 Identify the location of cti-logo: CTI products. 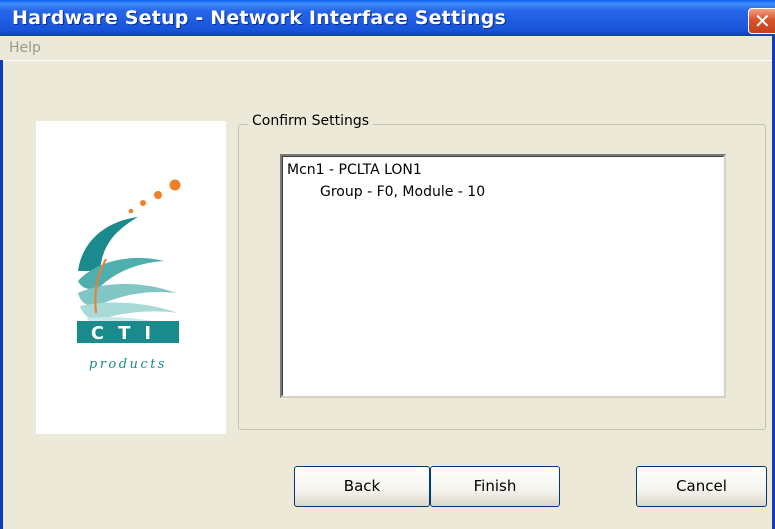
(129, 275).